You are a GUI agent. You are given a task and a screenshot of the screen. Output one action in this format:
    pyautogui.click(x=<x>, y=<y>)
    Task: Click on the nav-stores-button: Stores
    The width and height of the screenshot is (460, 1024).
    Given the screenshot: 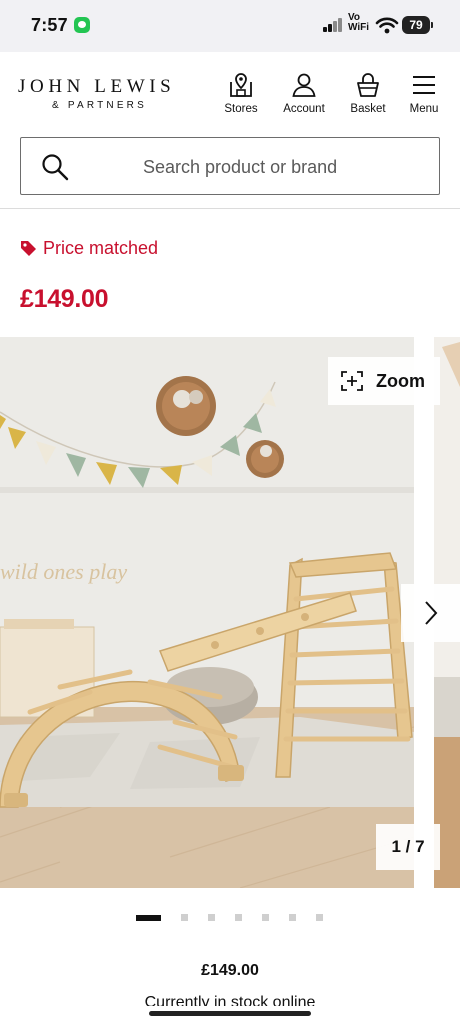 What is the action you would take?
    pyautogui.click(x=241, y=93)
    